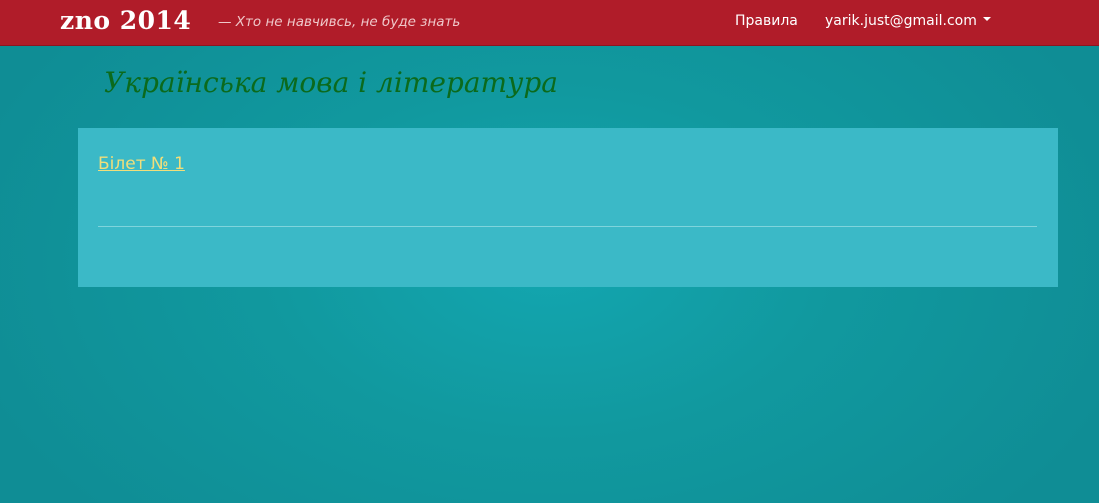 This screenshot has width=1099, height=503. Describe the element at coordinates (901, 21) in the screenshot. I see `user-email: yarik.just@gmail.com` at that location.